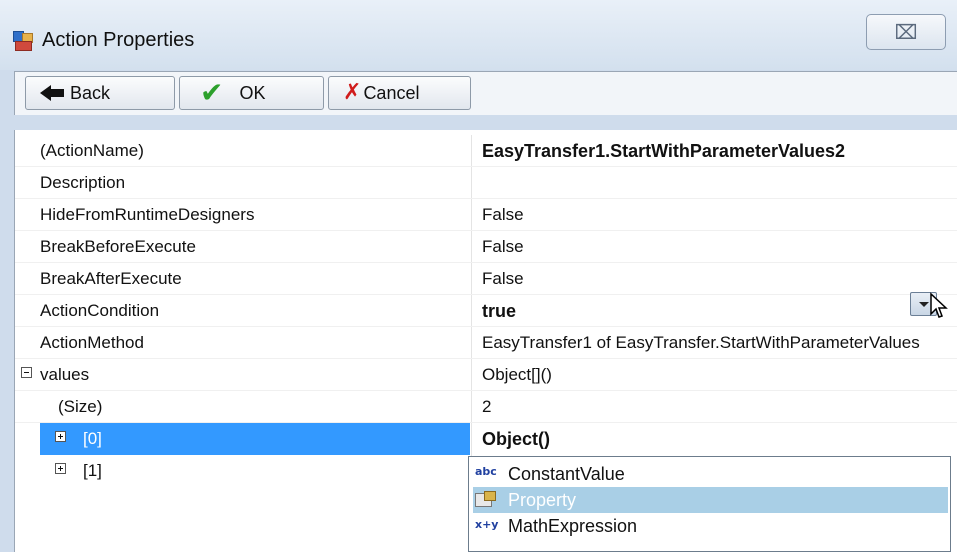 This screenshot has height=552, width=957. Describe the element at coordinates (710, 526) in the screenshot. I see `dropdown-item-math-expression: x+y MathExpression` at that location.